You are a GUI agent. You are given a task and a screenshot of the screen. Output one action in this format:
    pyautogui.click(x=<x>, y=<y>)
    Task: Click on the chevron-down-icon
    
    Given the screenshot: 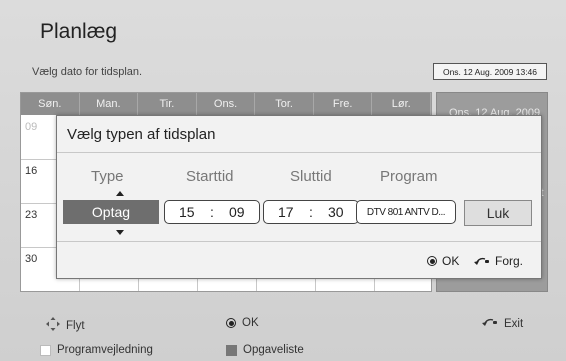 What is the action you would take?
    pyautogui.click(x=120, y=232)
    